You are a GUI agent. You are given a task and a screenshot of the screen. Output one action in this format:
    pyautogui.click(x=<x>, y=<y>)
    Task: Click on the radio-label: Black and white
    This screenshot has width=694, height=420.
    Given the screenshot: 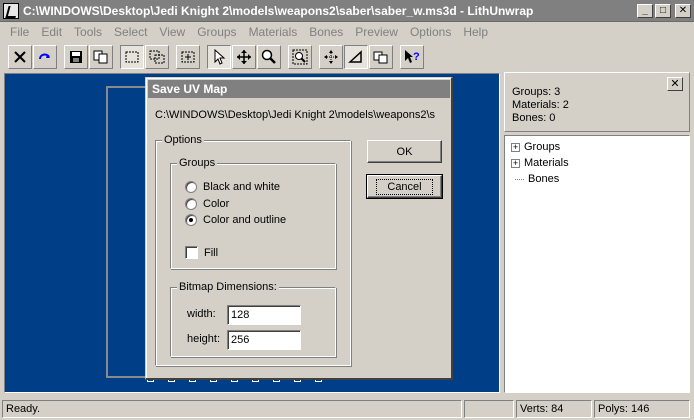 What is the action you would take?
    pyautogui.click(x=242, y=187)
    